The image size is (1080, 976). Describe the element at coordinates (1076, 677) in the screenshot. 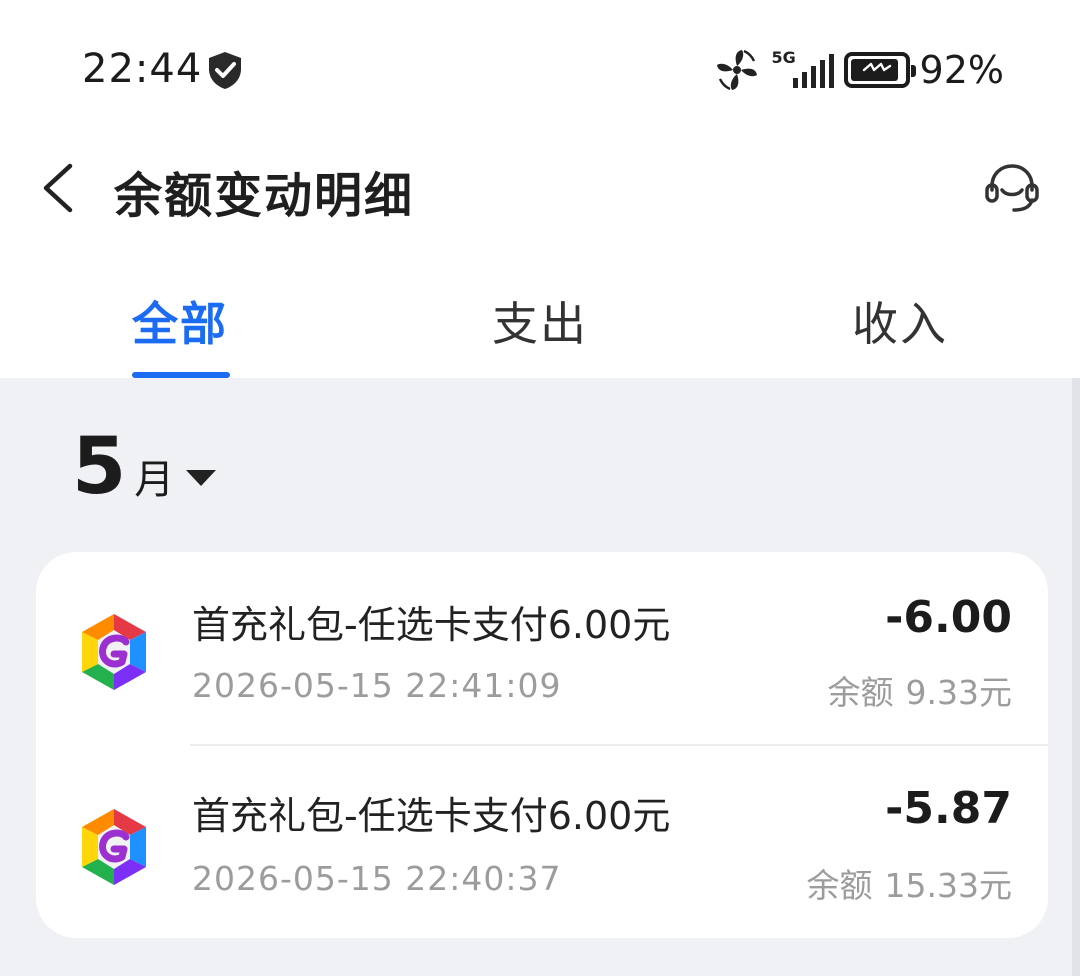

I see `scrollbar` at that location.